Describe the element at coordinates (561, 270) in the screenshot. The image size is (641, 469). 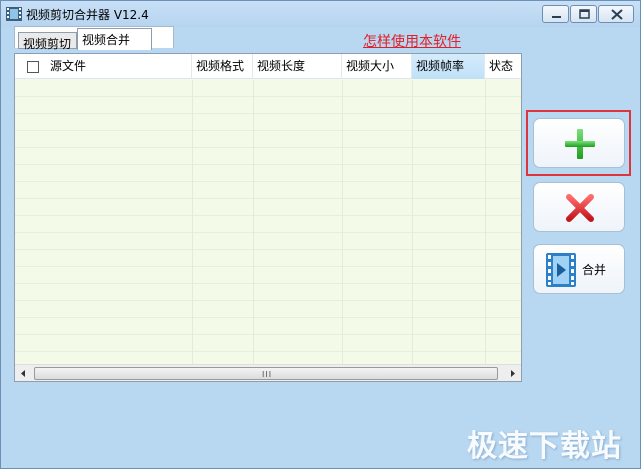
I see `film-play-icon` at that location.